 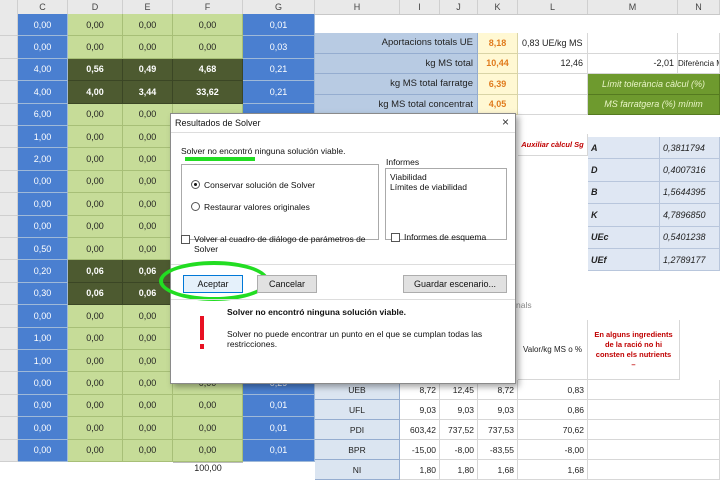 What do you see at coordinates (148, 7) in the screenshot?
I see `col-header-e: E` at bounding box center [148, 7].